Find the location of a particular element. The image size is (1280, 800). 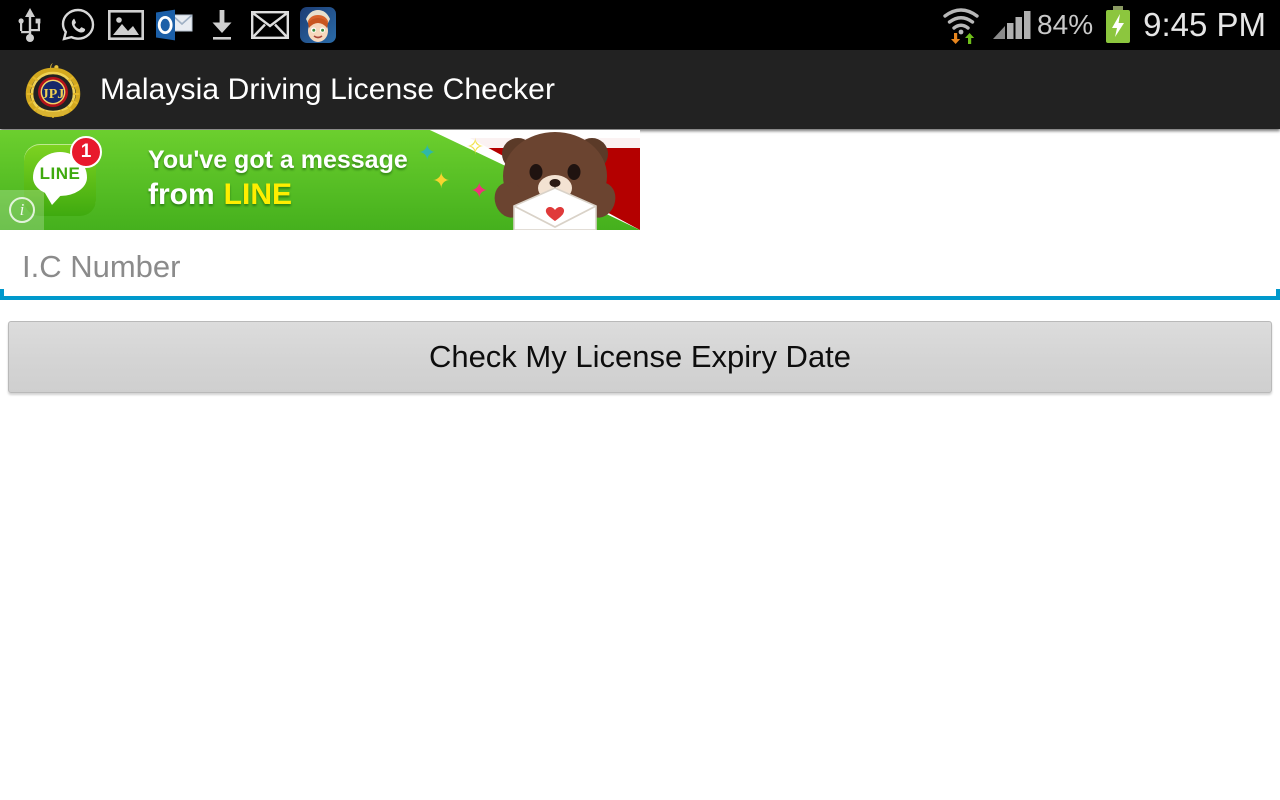

app-title: Malaysia Driving License Checker is located at coordinates (328, 89).